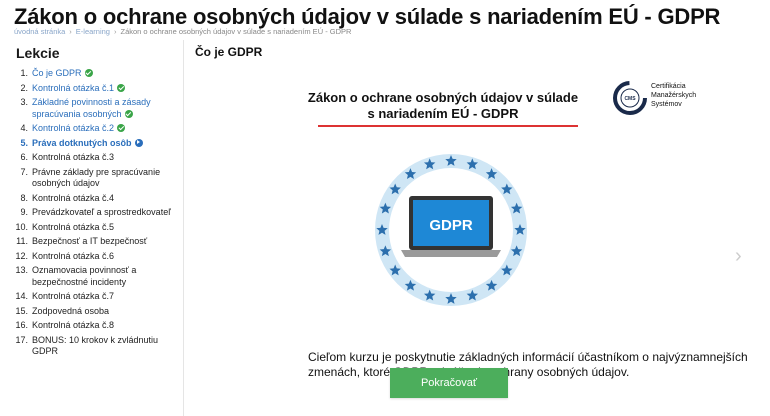 Image resolution: width=770 pixels, height=416 pixels. I want to click on sidebar-item-lesson-8: 8. Kontrolná otázka č.4, so click(94, 199).